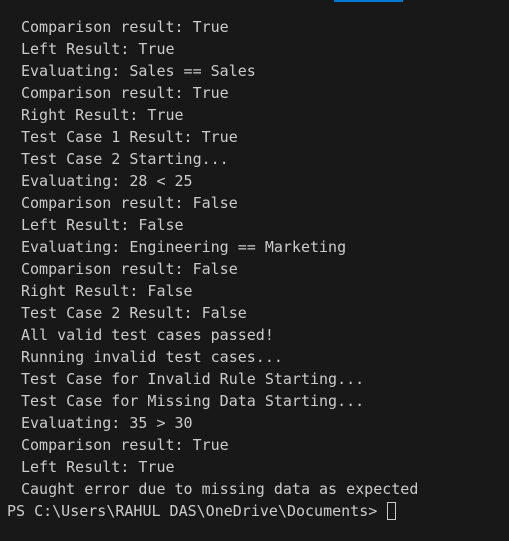 Image resolution: width=509 pixels, height=541 pixels. What do you see at coordinates (107, 423) in the screenshot?
I see `output-line: Evaluating: 35 > 30` at bounding box center [107, 423].